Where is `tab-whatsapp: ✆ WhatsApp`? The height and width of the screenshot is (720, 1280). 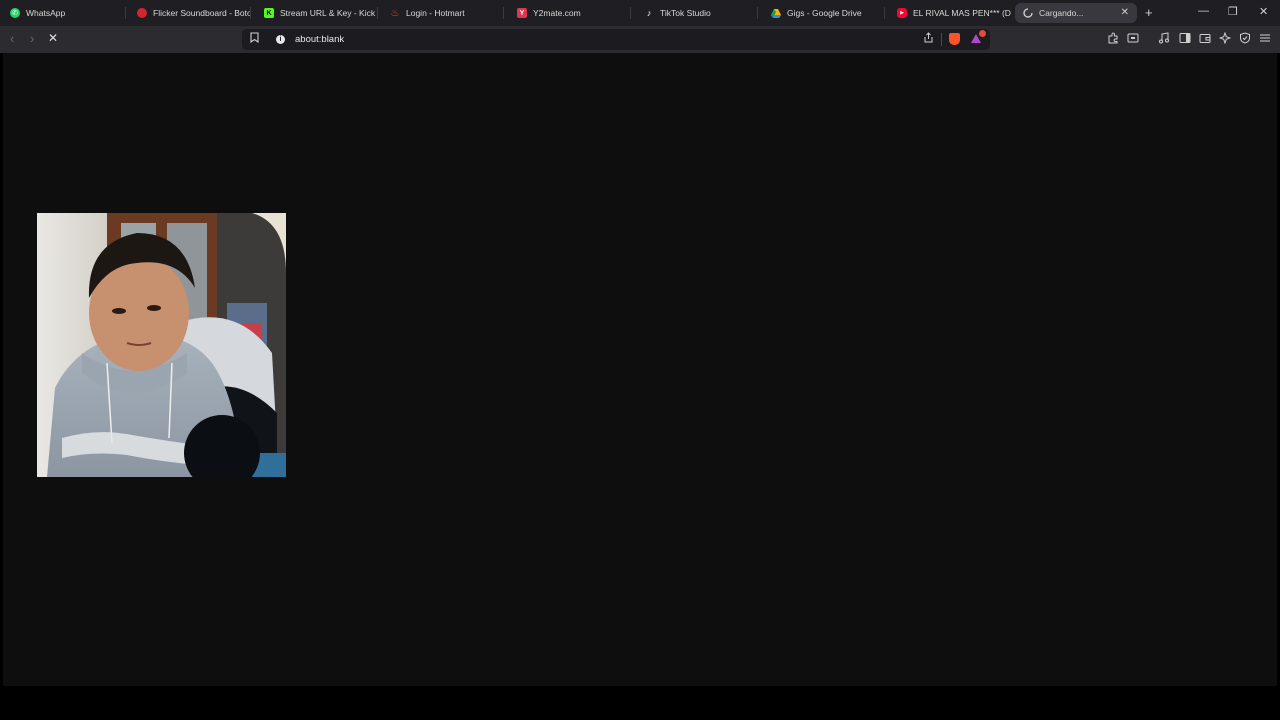
tab-whatsapp: ✆ WhatsApp is located at coordinates (64, 13).